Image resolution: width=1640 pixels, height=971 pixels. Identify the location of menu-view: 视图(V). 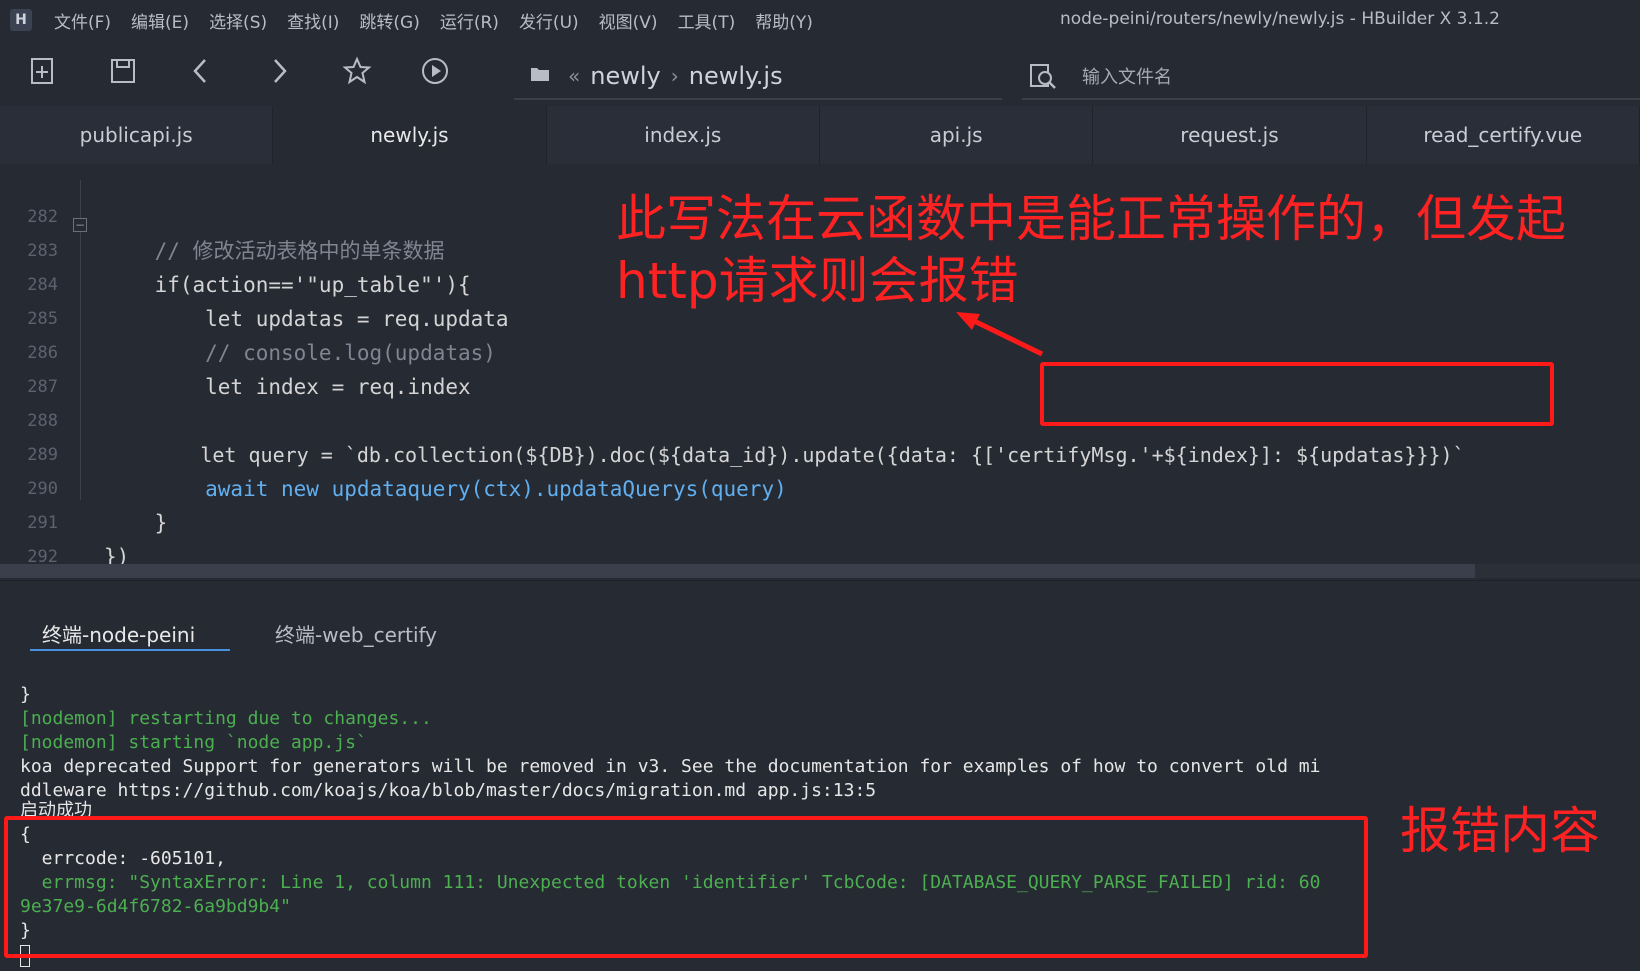
(628, 20).